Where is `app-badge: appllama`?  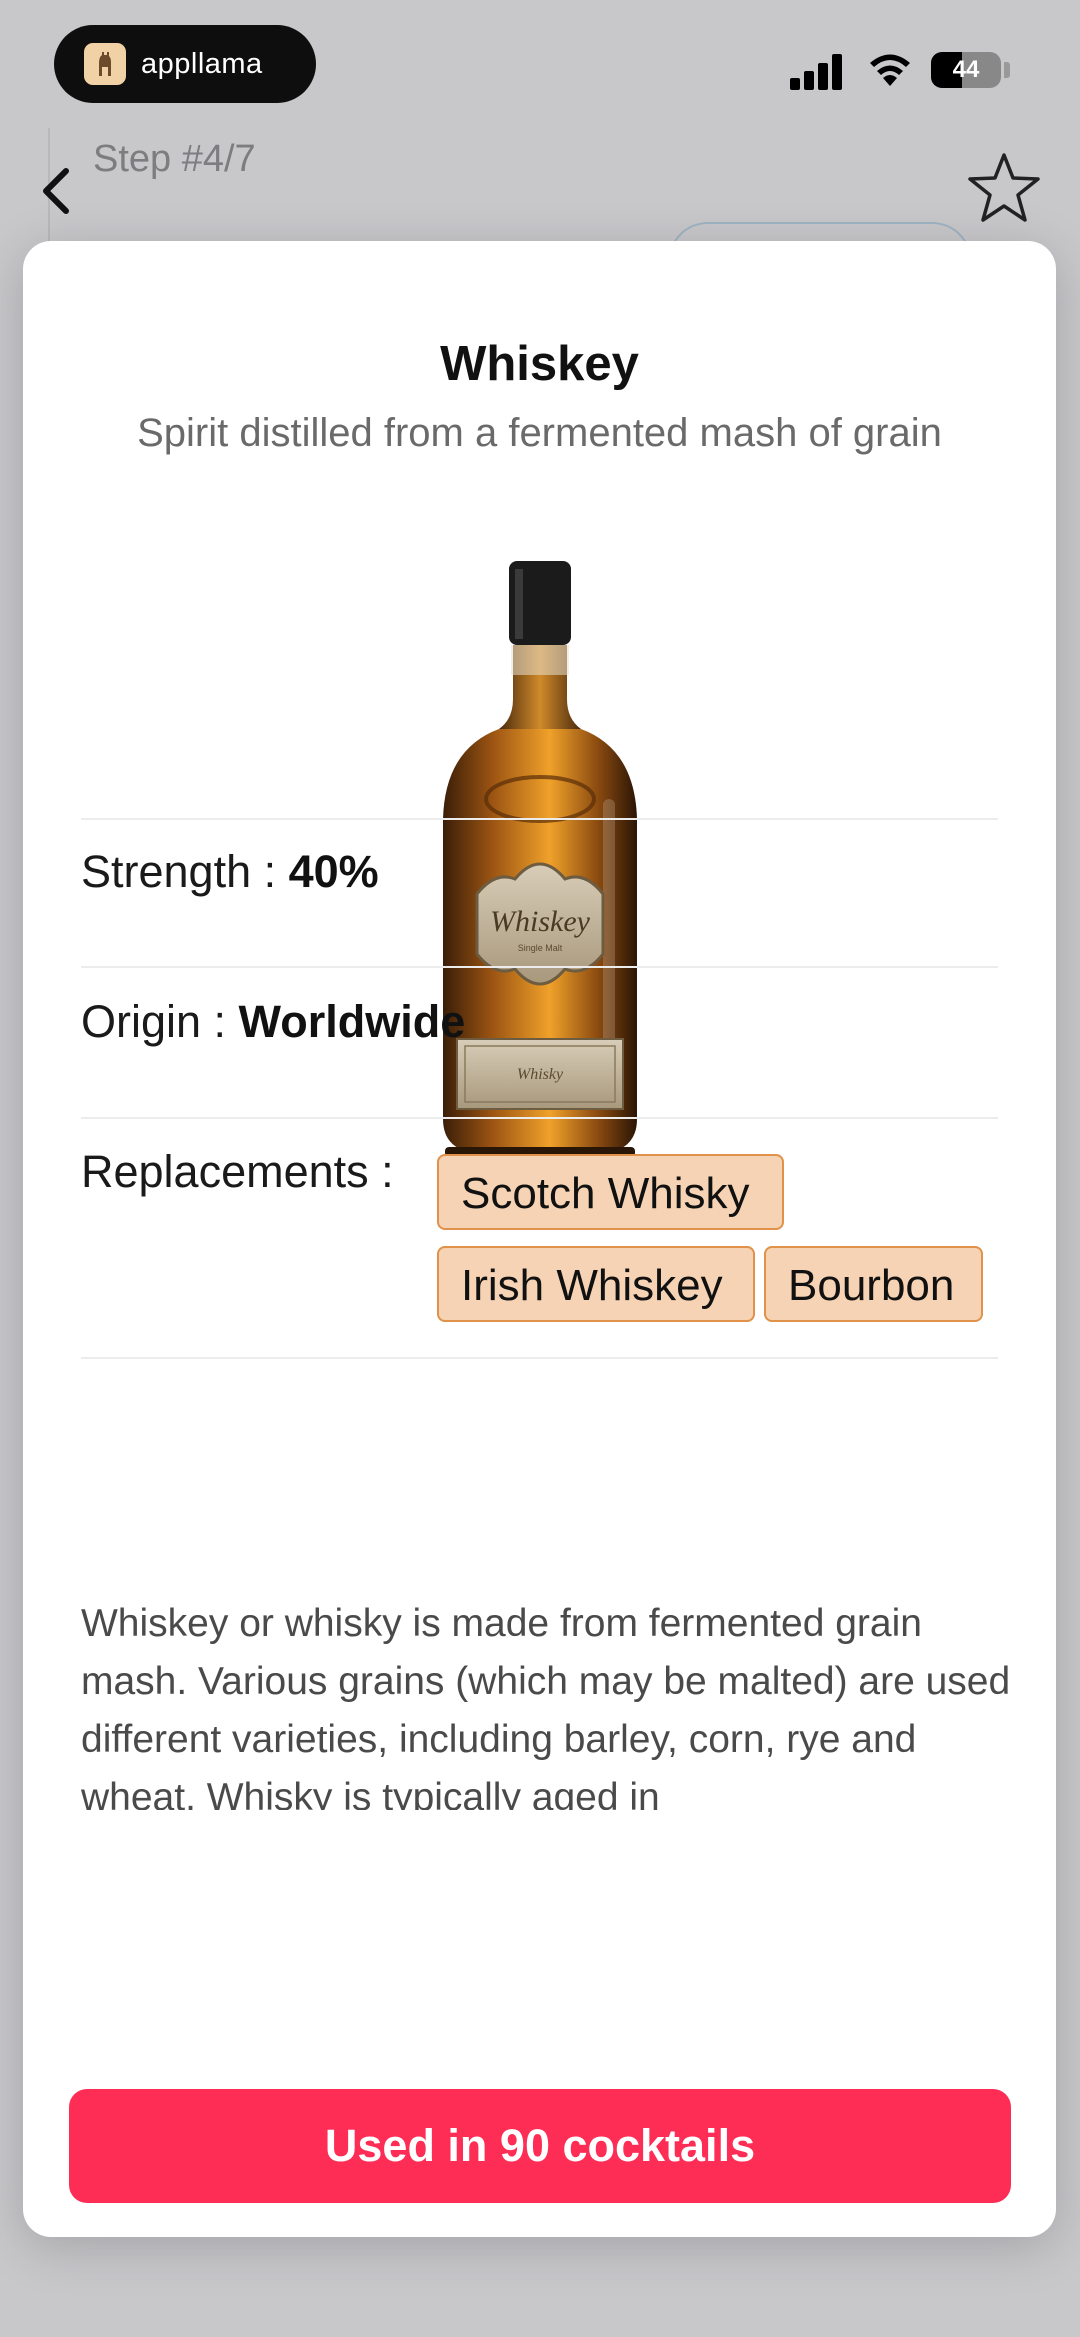
app-badge: appllama is located at coordinates (185, 64).